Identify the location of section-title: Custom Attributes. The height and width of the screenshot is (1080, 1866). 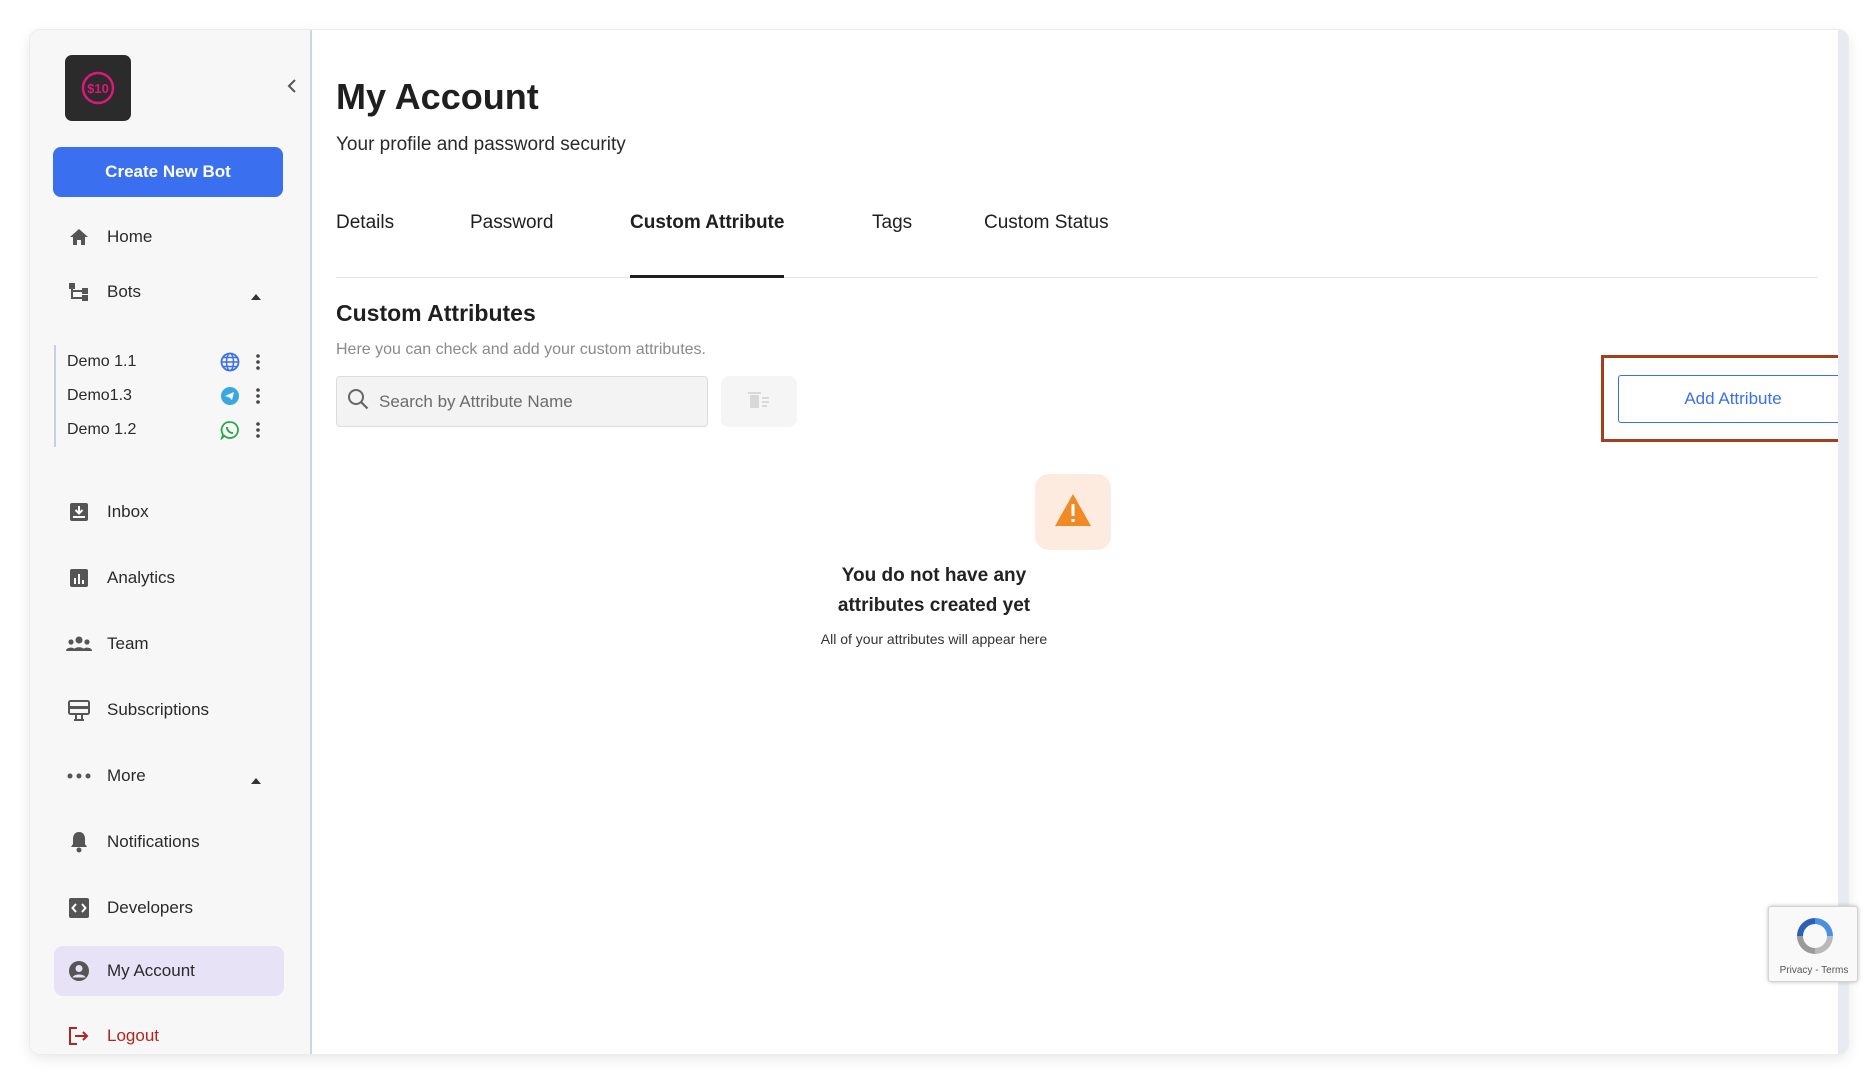
(436, 313).